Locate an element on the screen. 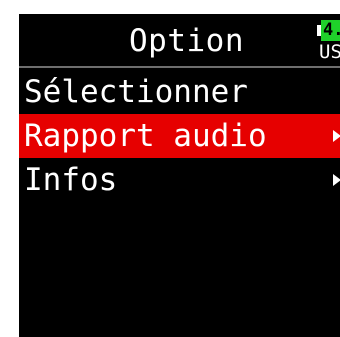 The height and width of the screenshot is (337, 340). menu-item-label: Rapport audio is located at coordinates (145, 136).